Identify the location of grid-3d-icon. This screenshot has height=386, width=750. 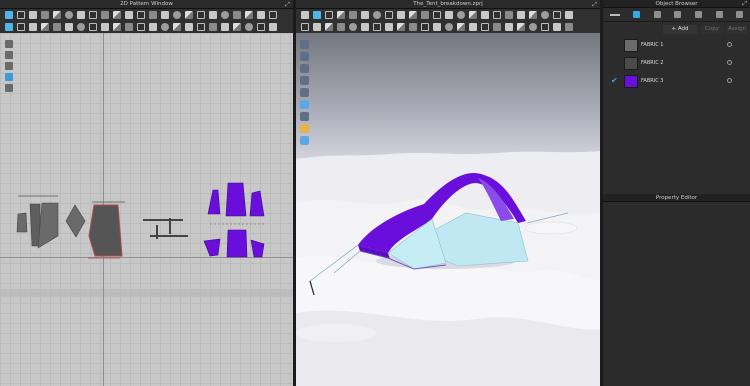
(497, 27).